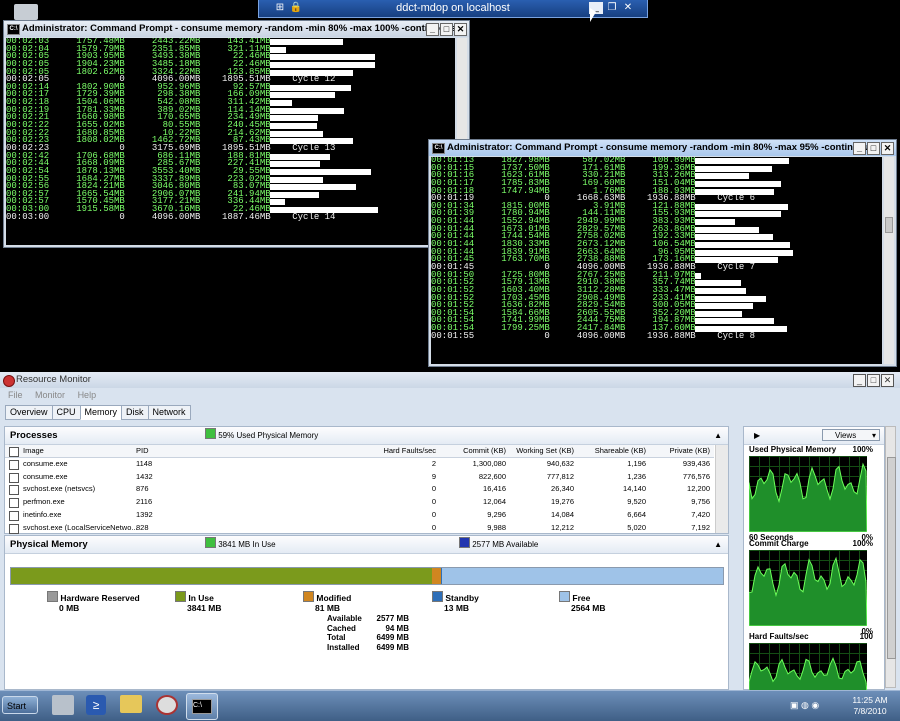 This screenshot has height=721, width=900. What do you see at coordinates (889, 260) in the screenshot?
I see `cmd2-scrollbar` at bounding box center [889, 260].